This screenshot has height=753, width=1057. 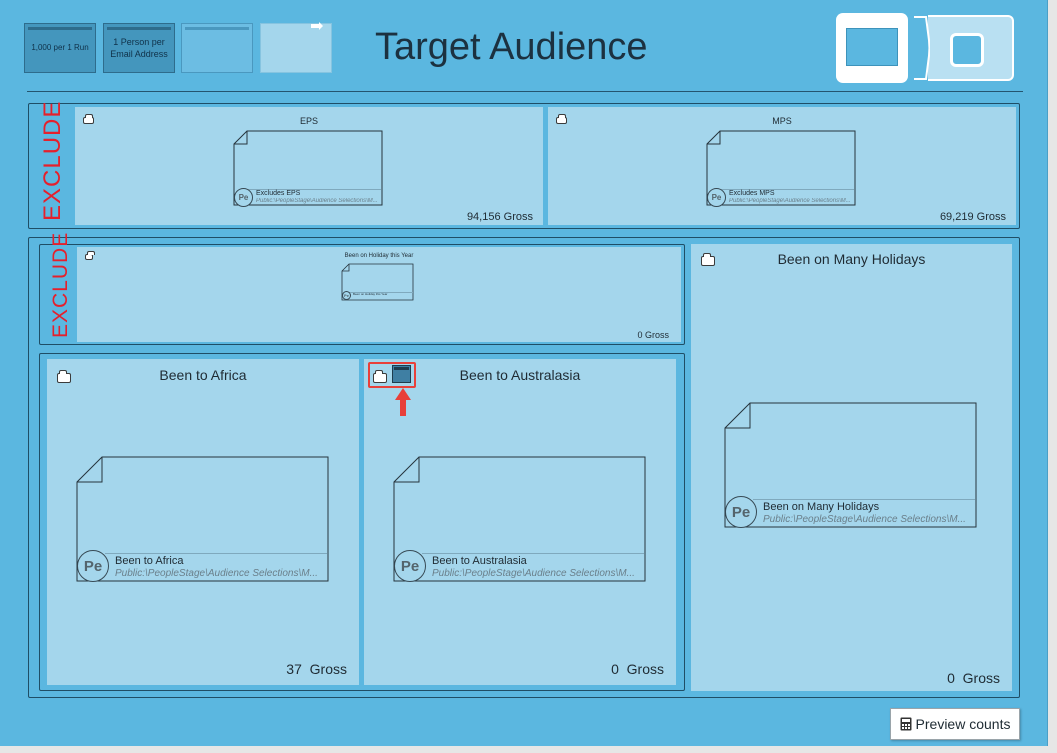 What do you see at coordinates (203, 375) in the screenshot?
I see `panel-title: Been to Africa` at bounding box center [203, 375].